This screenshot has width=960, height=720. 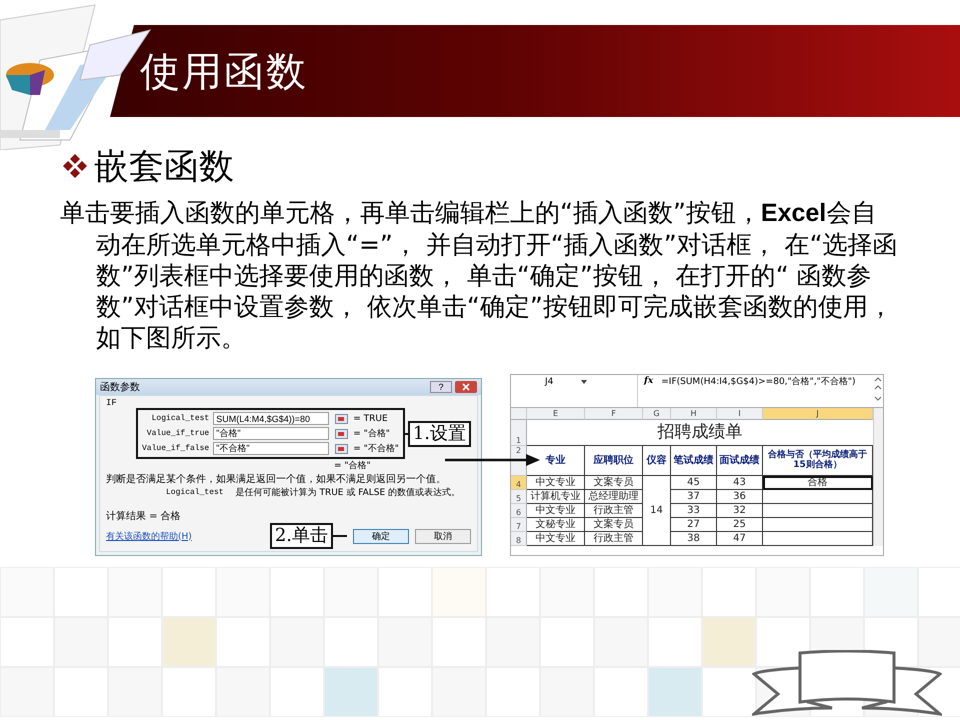 What do you see at coordinates (694, 525) in the screenshot?
I see `table-cell: 27` at bounding box center [694, 525].